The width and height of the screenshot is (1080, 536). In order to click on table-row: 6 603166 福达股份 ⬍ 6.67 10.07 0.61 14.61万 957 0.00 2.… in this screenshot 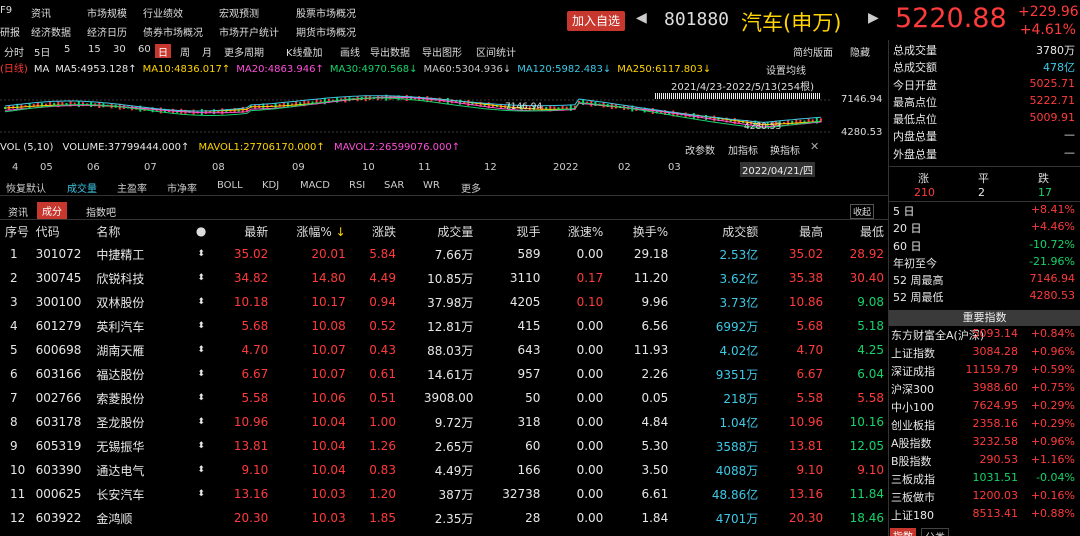, I will do `click(444, 374)`.